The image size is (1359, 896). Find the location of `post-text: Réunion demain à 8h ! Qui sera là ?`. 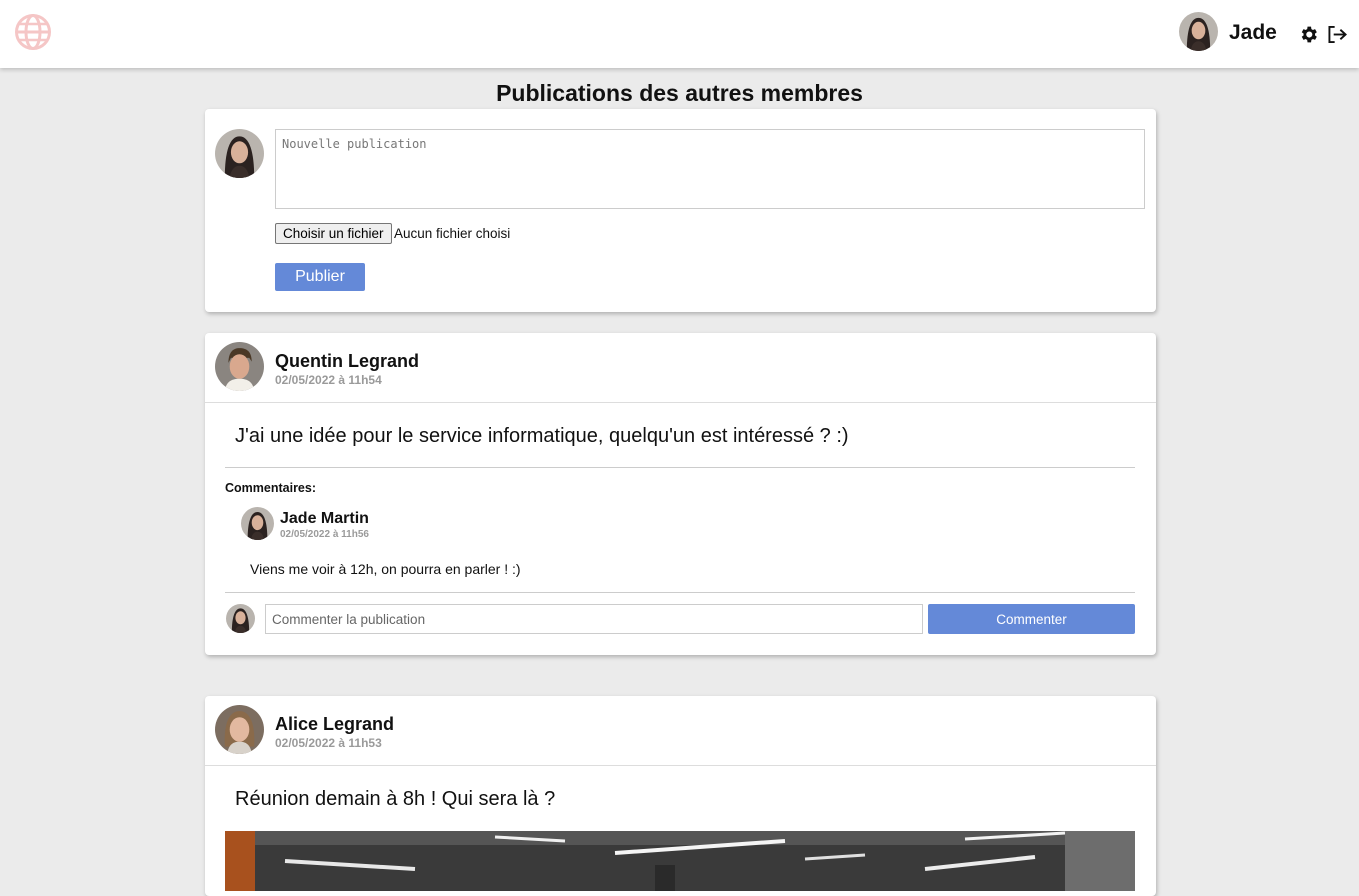

post-text: Réunion demain à 8h ! Qui sera là ? is located at coordinates (395, 799).